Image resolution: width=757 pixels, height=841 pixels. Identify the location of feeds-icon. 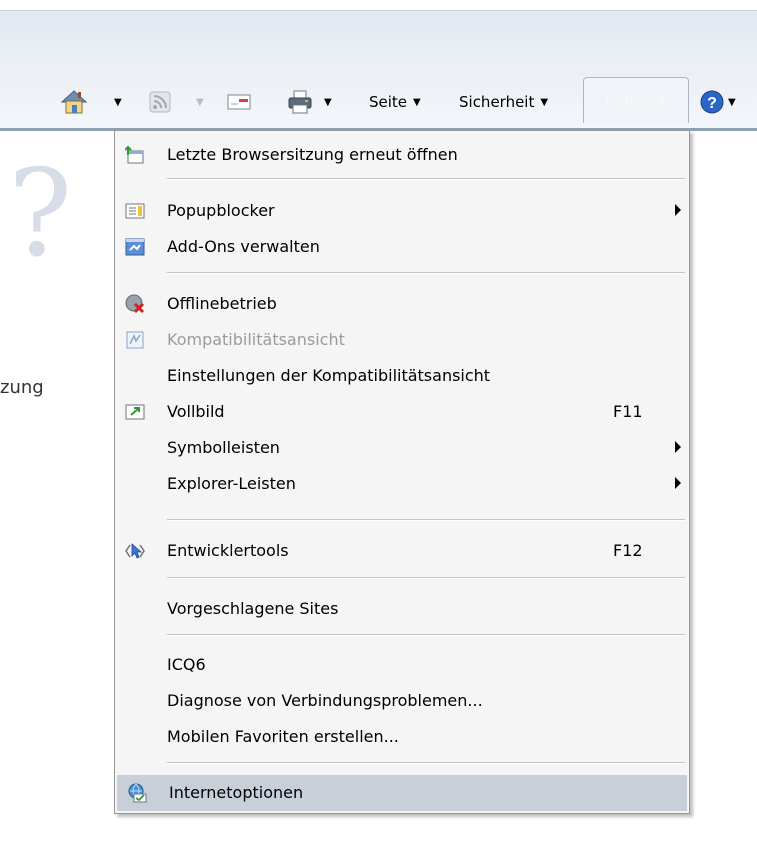
(160, 102).